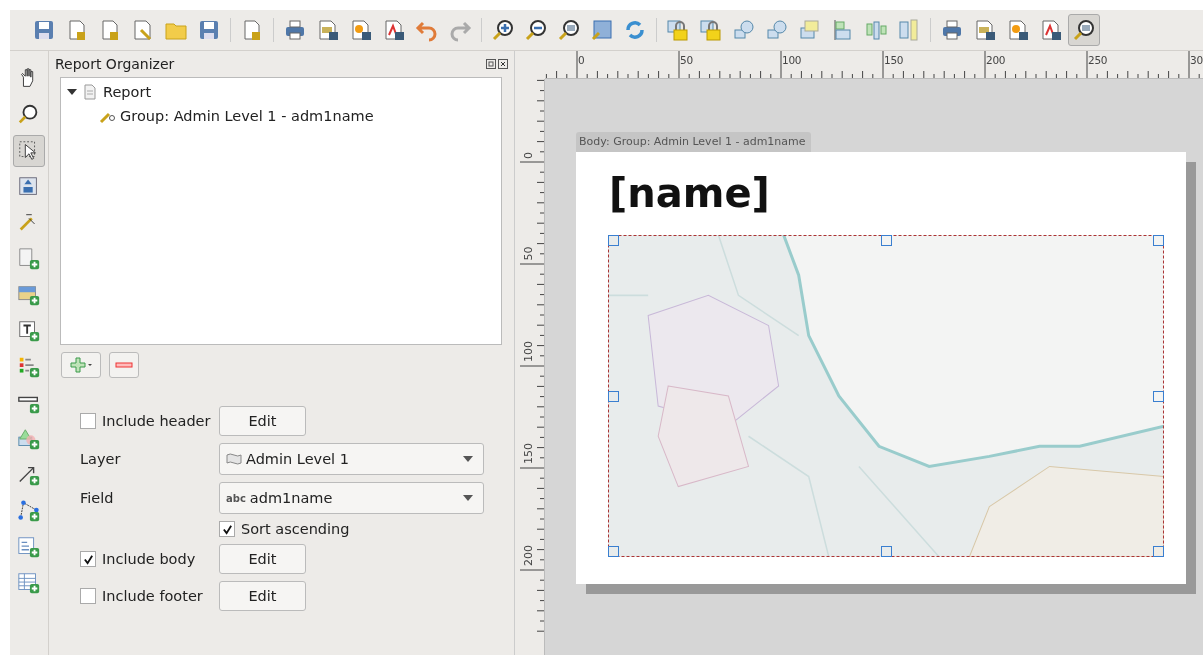 The height and width of the screenshot is (655, 1203). I want to click on ruler-label: 150, so click(894, 60).